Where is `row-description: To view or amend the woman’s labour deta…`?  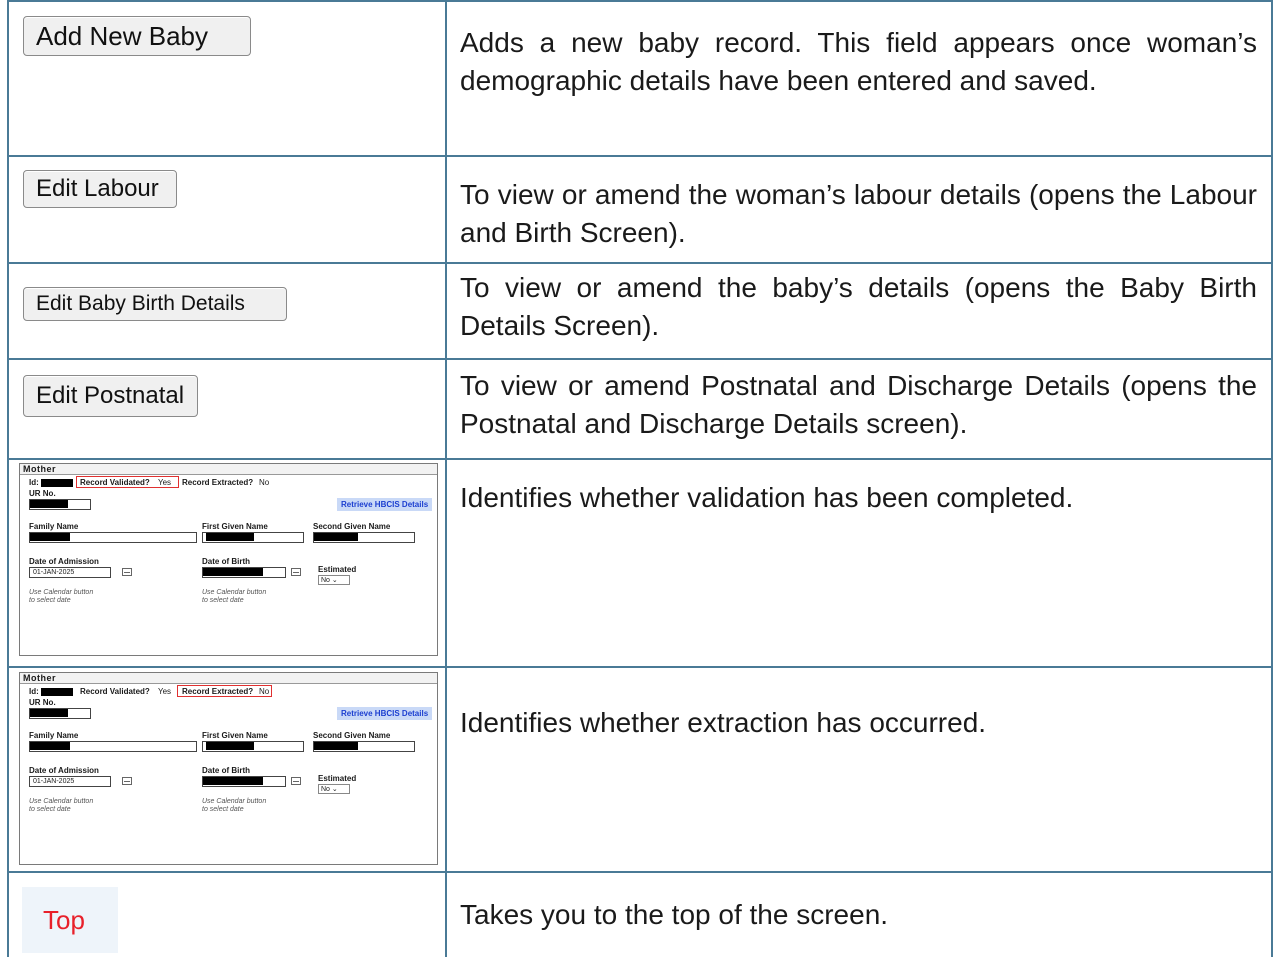 row-description: To view or amend the woman’s labour deta… is located at coordinates (858, 213).